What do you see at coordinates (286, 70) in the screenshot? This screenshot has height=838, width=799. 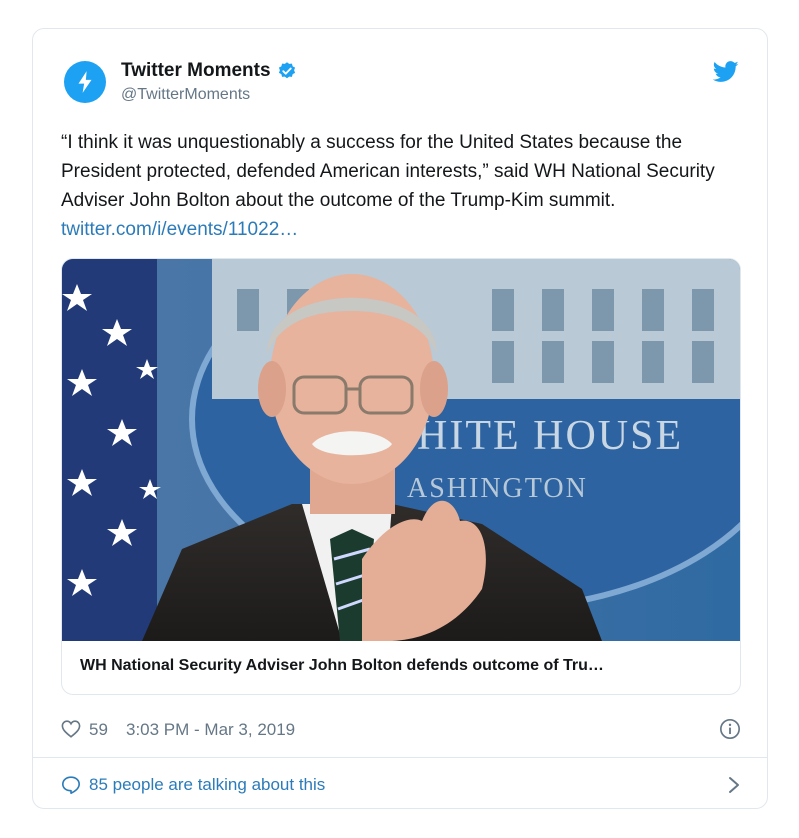 I see `verified-badge-icon` at bounding box center [286, 70].